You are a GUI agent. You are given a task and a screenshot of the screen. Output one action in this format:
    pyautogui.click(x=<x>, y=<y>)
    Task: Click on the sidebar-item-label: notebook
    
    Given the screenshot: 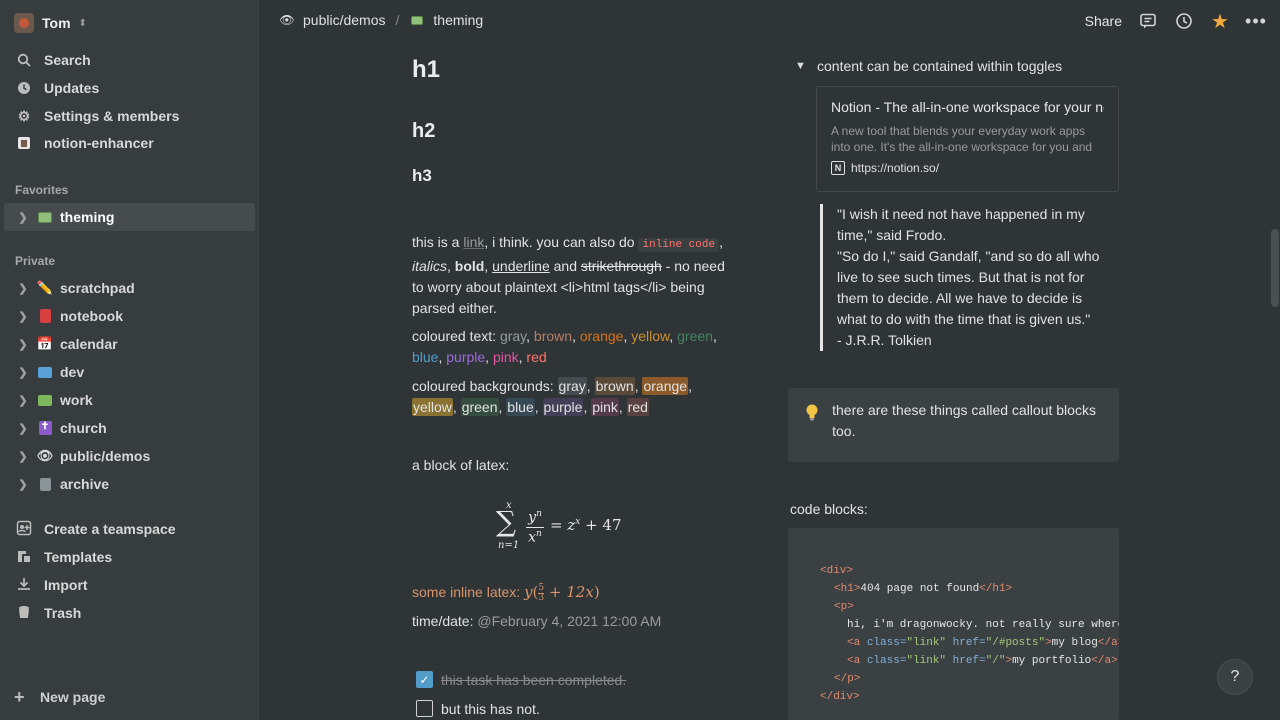 What is the action you would take?
    pyautogui.click(x=91, y=316)
    